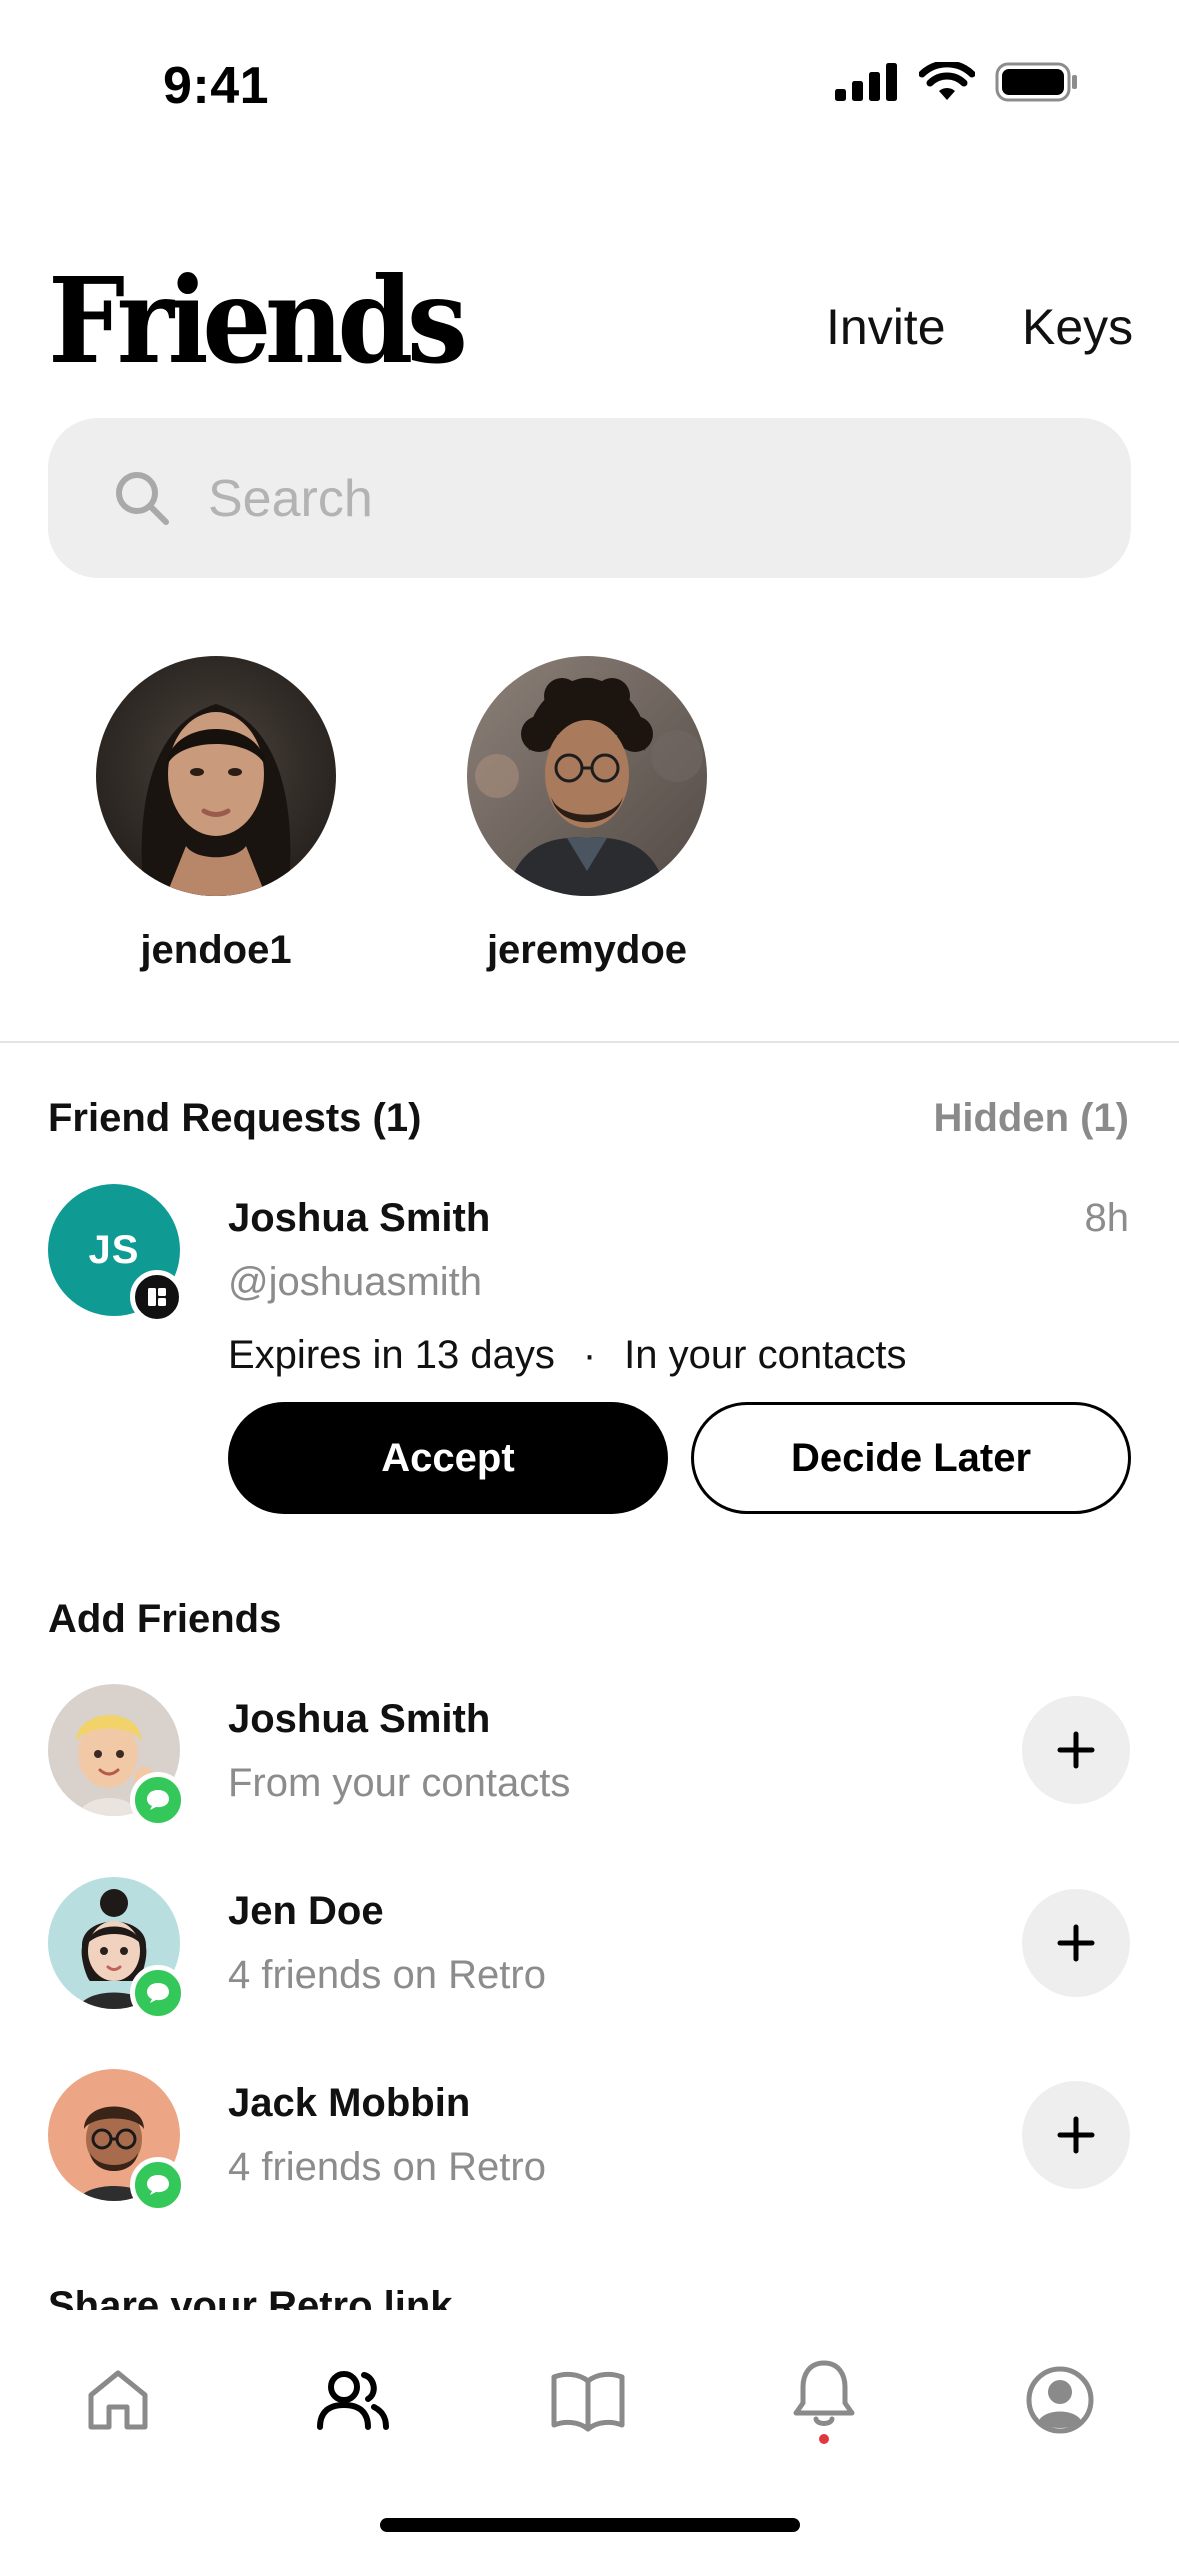 This screenshot has height=2556, width=1179. Describe the element at coordinates (886, 327) in the screenshot. I see `invite-button: Invite` at that location.